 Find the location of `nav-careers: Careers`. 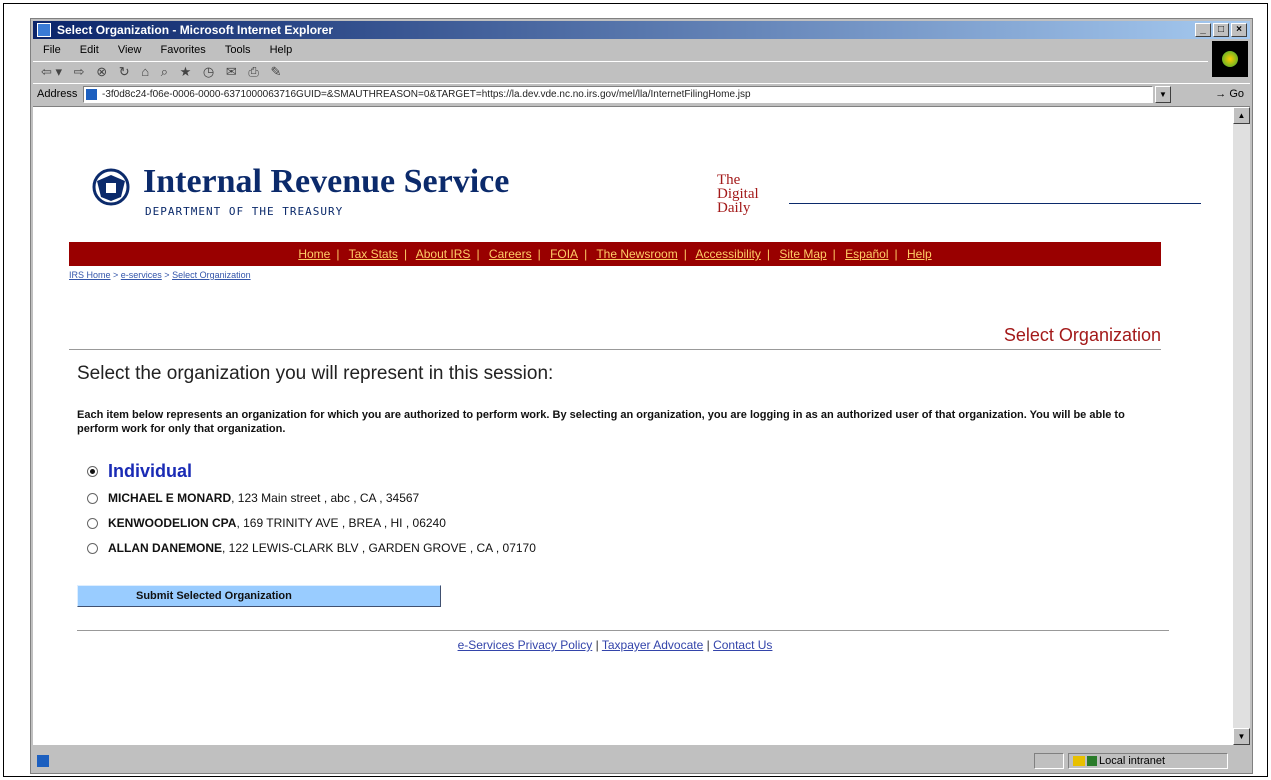

nav-careers: Careers is located at coordinates (510, 254).